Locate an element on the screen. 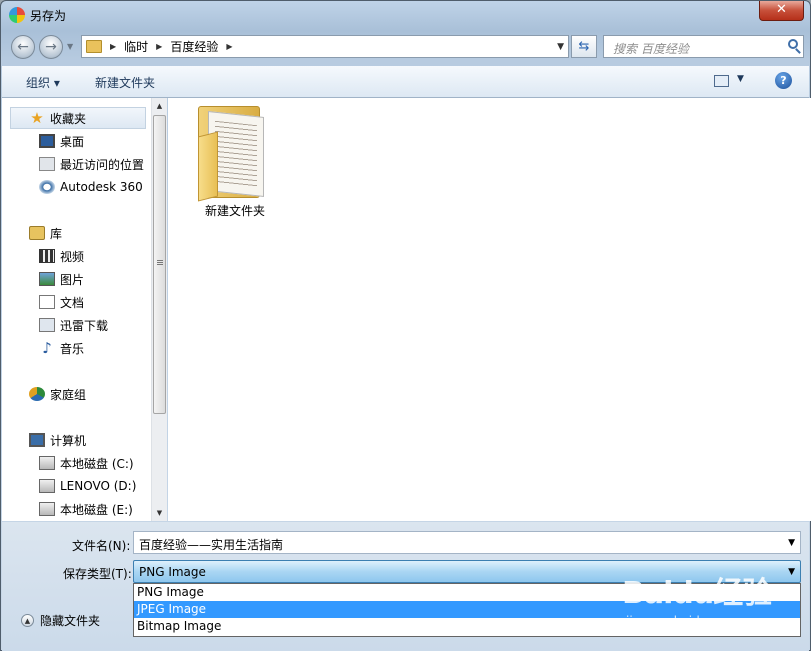  breadcrumb-item-baidu-jingyan: 百度经验 is located at coordinates (194, 46).